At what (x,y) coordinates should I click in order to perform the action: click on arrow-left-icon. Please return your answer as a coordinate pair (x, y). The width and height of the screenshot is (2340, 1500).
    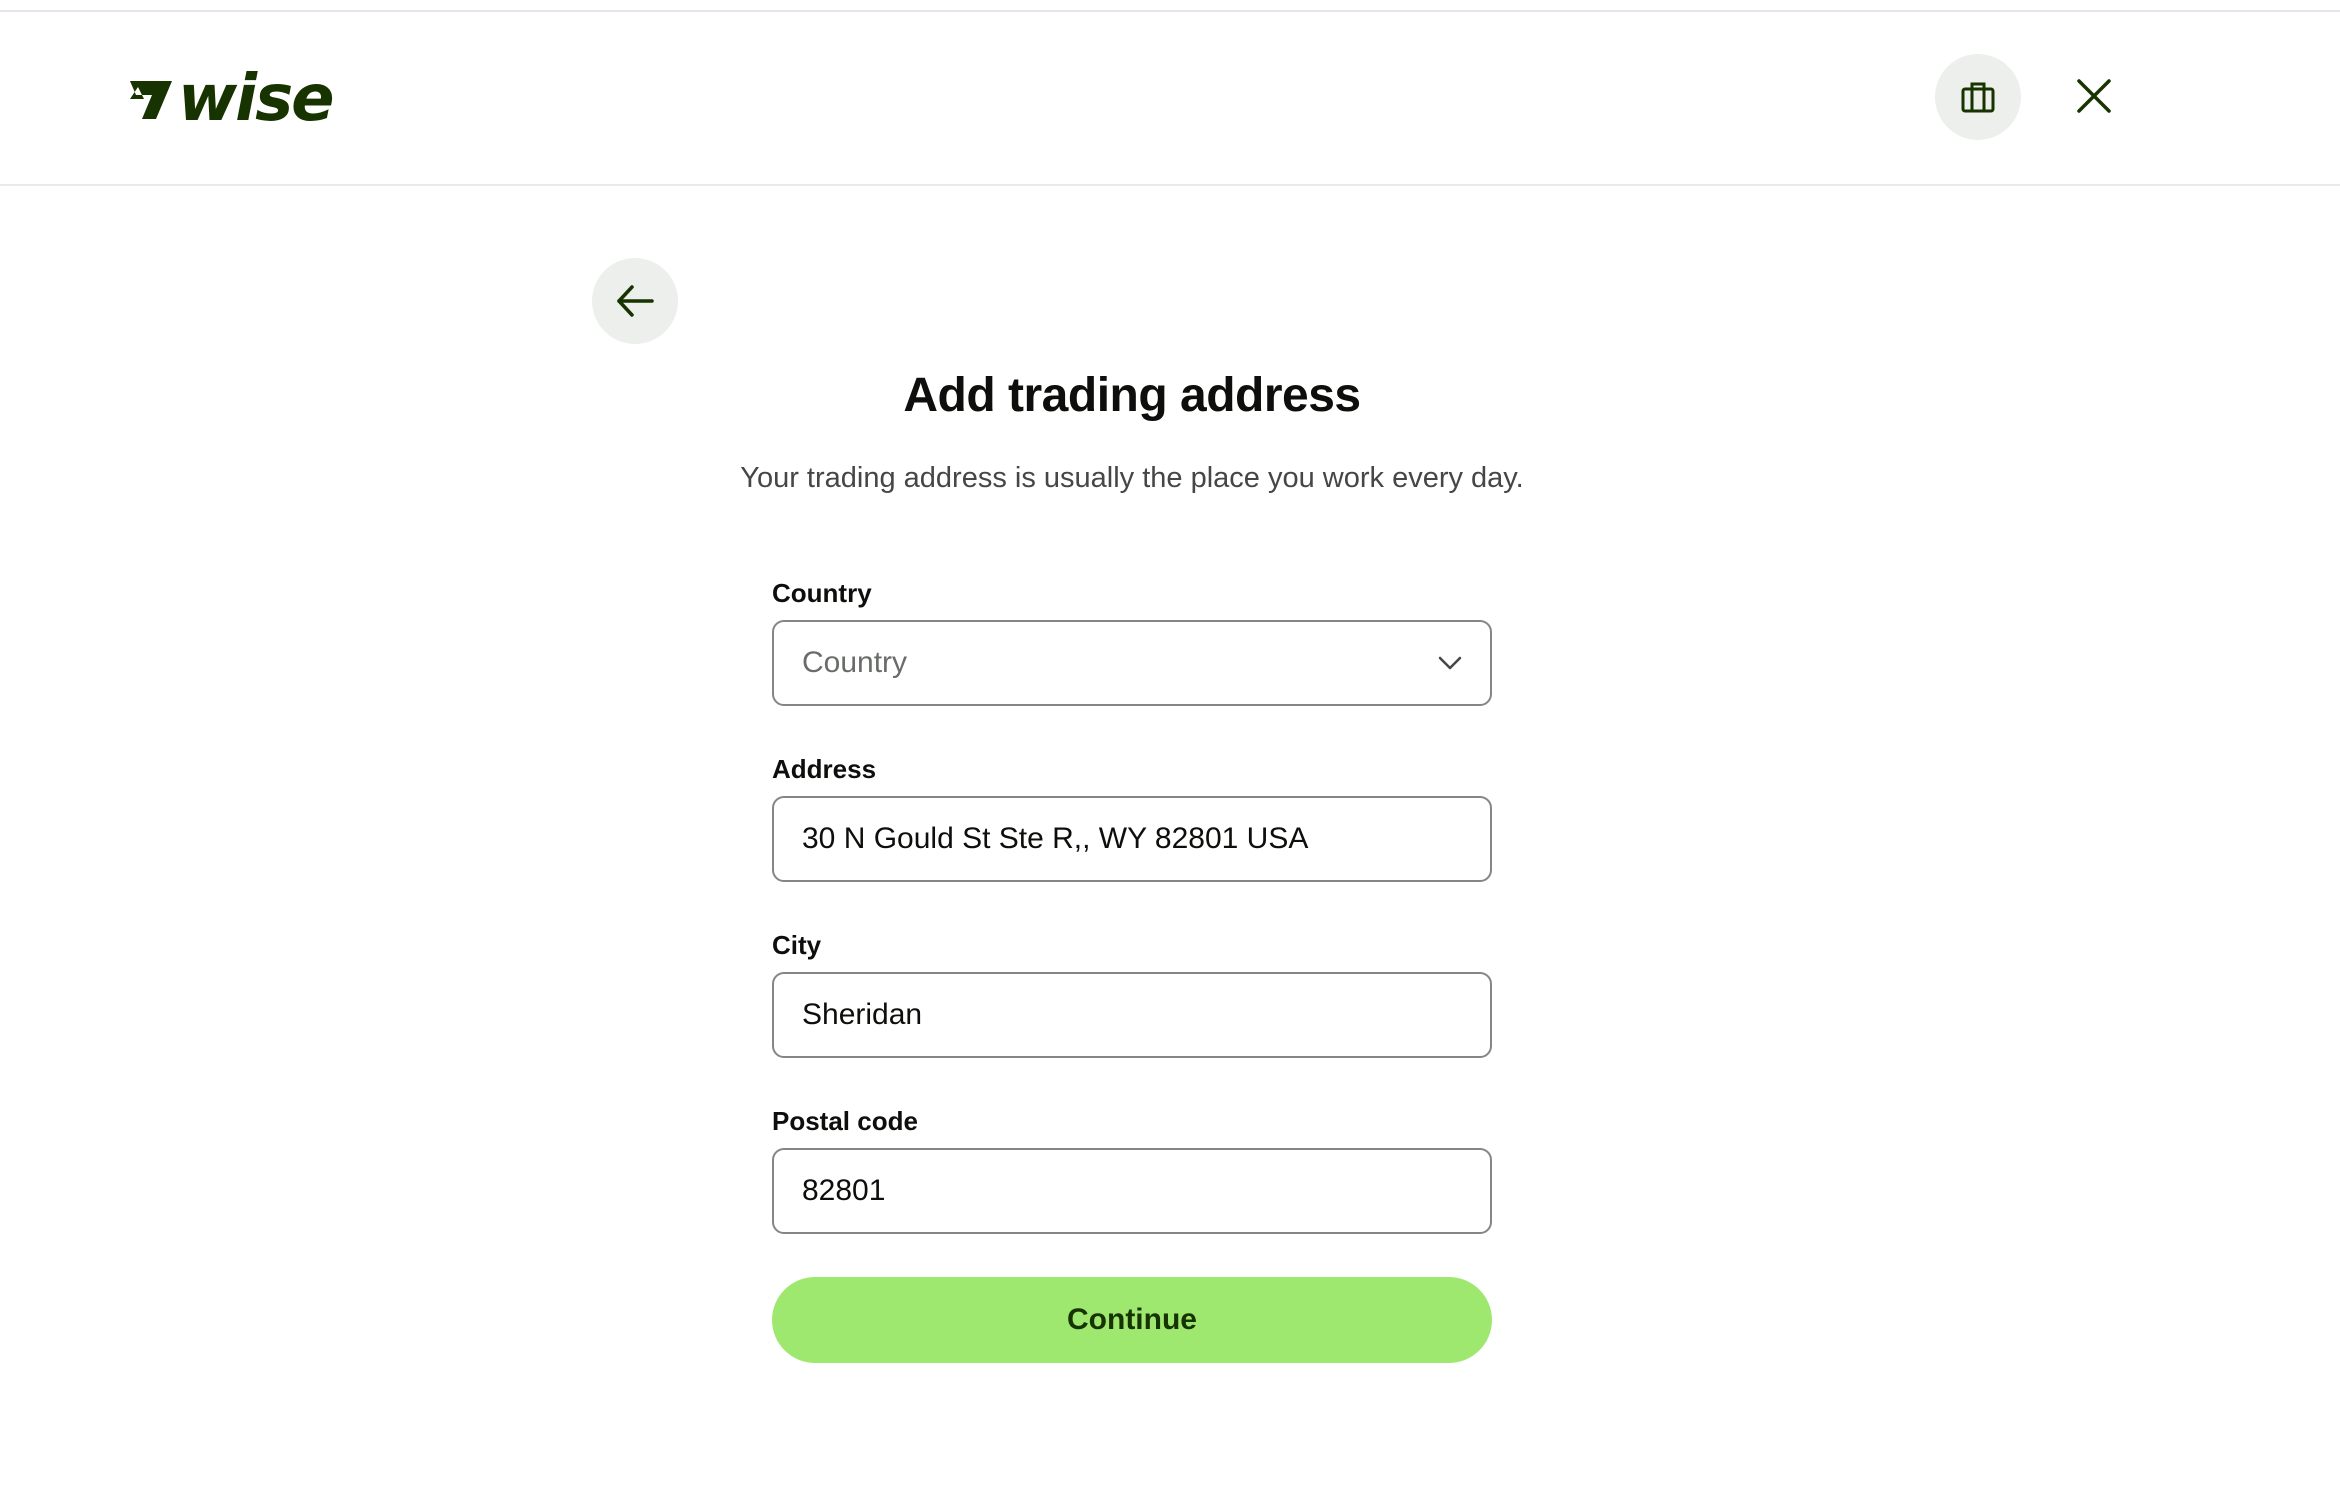
    Looking at the image, I should click on (635, 301).